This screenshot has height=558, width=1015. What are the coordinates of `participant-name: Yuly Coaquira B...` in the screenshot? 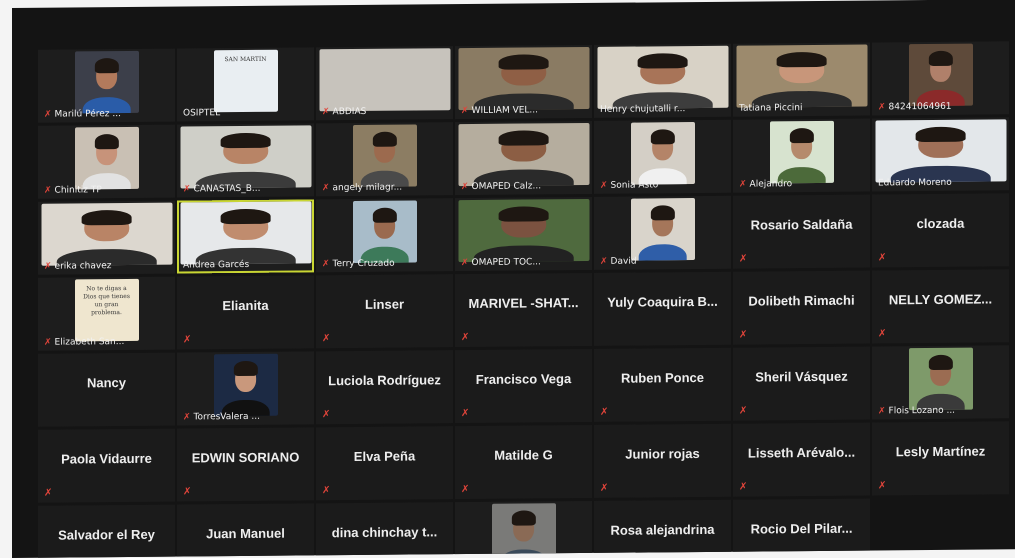 It's located at (662, 301).